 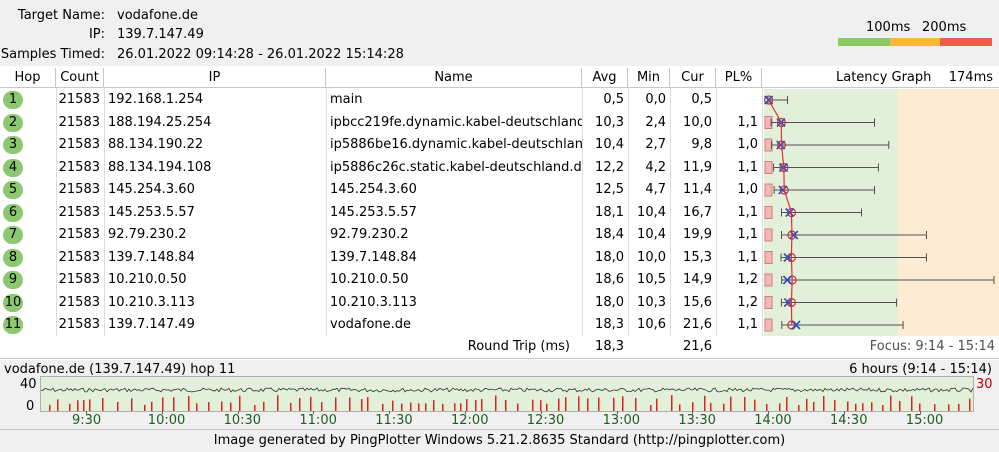 I want to click on round-trip-cur: 21,6, so click(x=697, y=346).